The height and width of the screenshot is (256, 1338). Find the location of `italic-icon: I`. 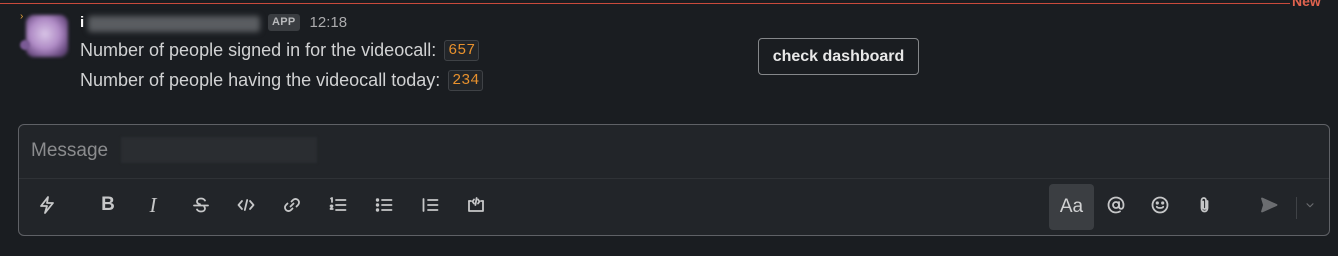

italic-icon: I is located at coordinates (153, 204).